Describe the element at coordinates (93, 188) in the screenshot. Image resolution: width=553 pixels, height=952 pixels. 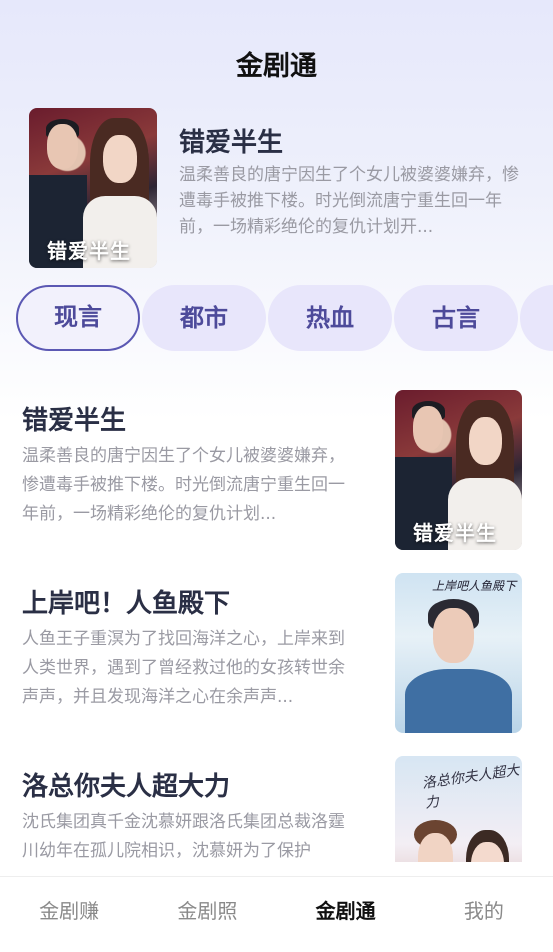
I see `featured-cover-image: 错爱半生` at that location.